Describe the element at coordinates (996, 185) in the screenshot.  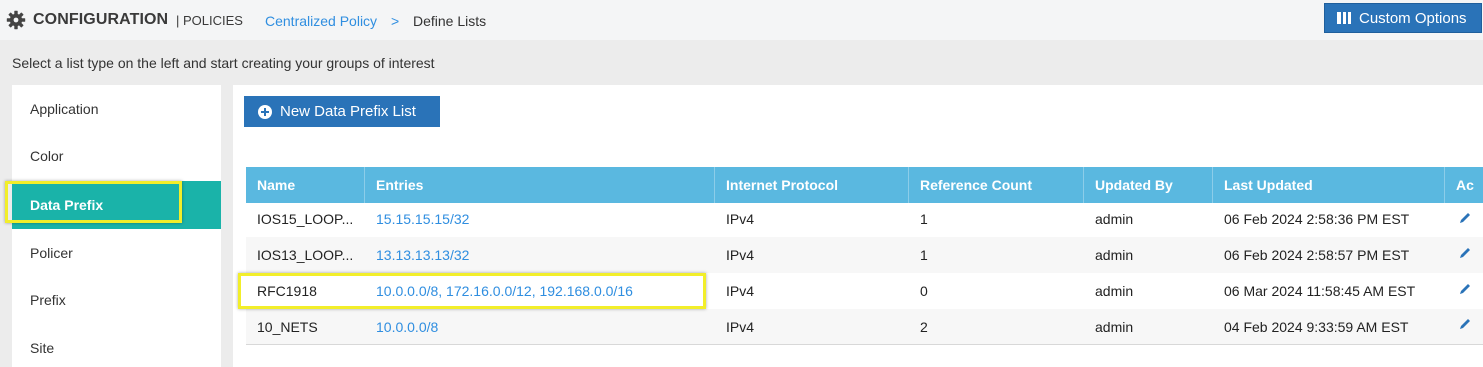
I see `column-header-reference-count: Reference Count` at that location.